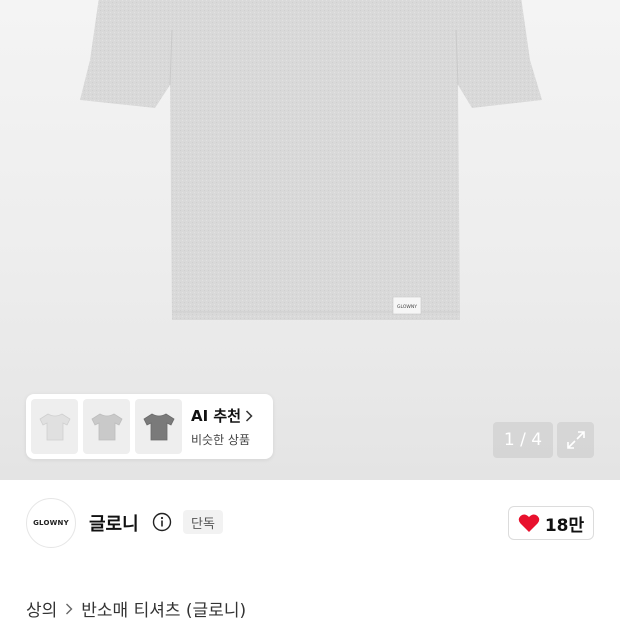 This screenshot has height=620, width=620. Describe the element at coordinates (41, 608) in the screenshot. I see `breadcrumb-category: 상의` at that location.